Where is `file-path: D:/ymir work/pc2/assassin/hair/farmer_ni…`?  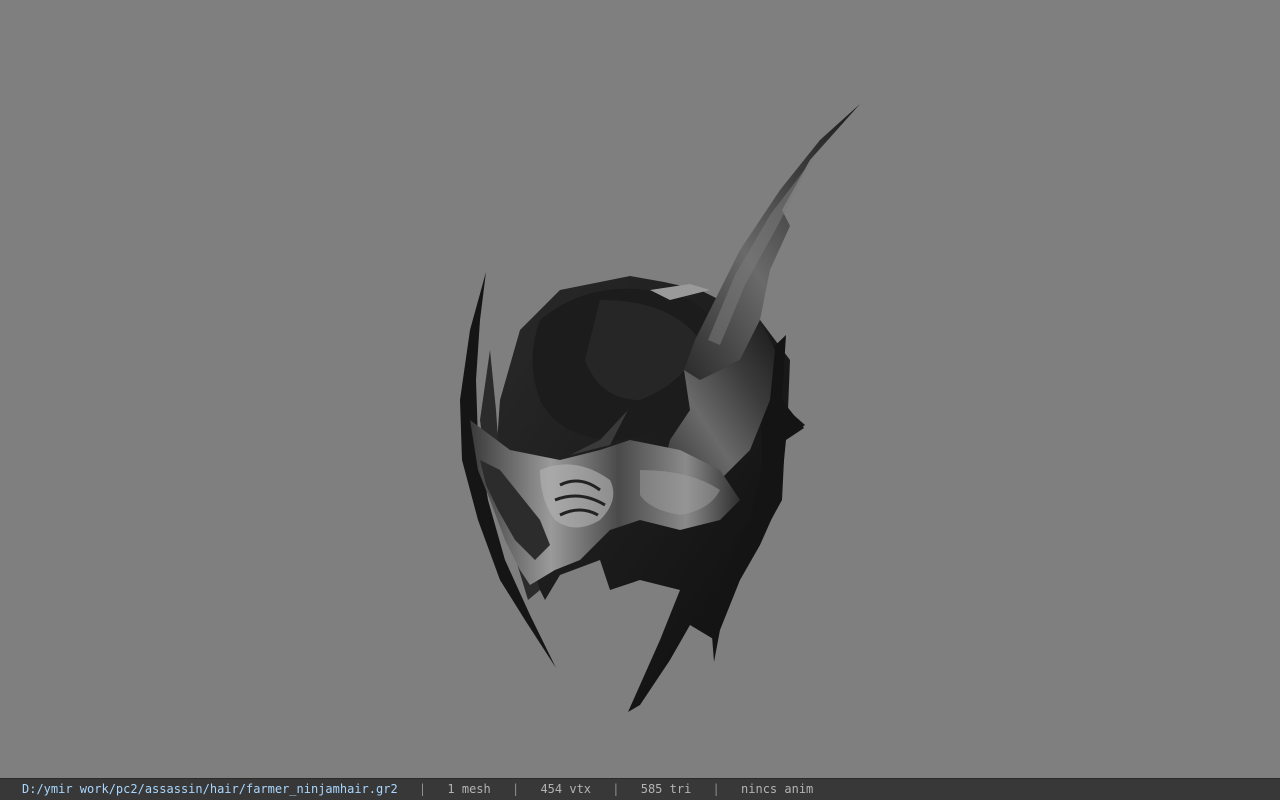 file-path: D:/ymir work/pc2/assassin/hair/farmer_ni… is located at coordinates (210, 789).